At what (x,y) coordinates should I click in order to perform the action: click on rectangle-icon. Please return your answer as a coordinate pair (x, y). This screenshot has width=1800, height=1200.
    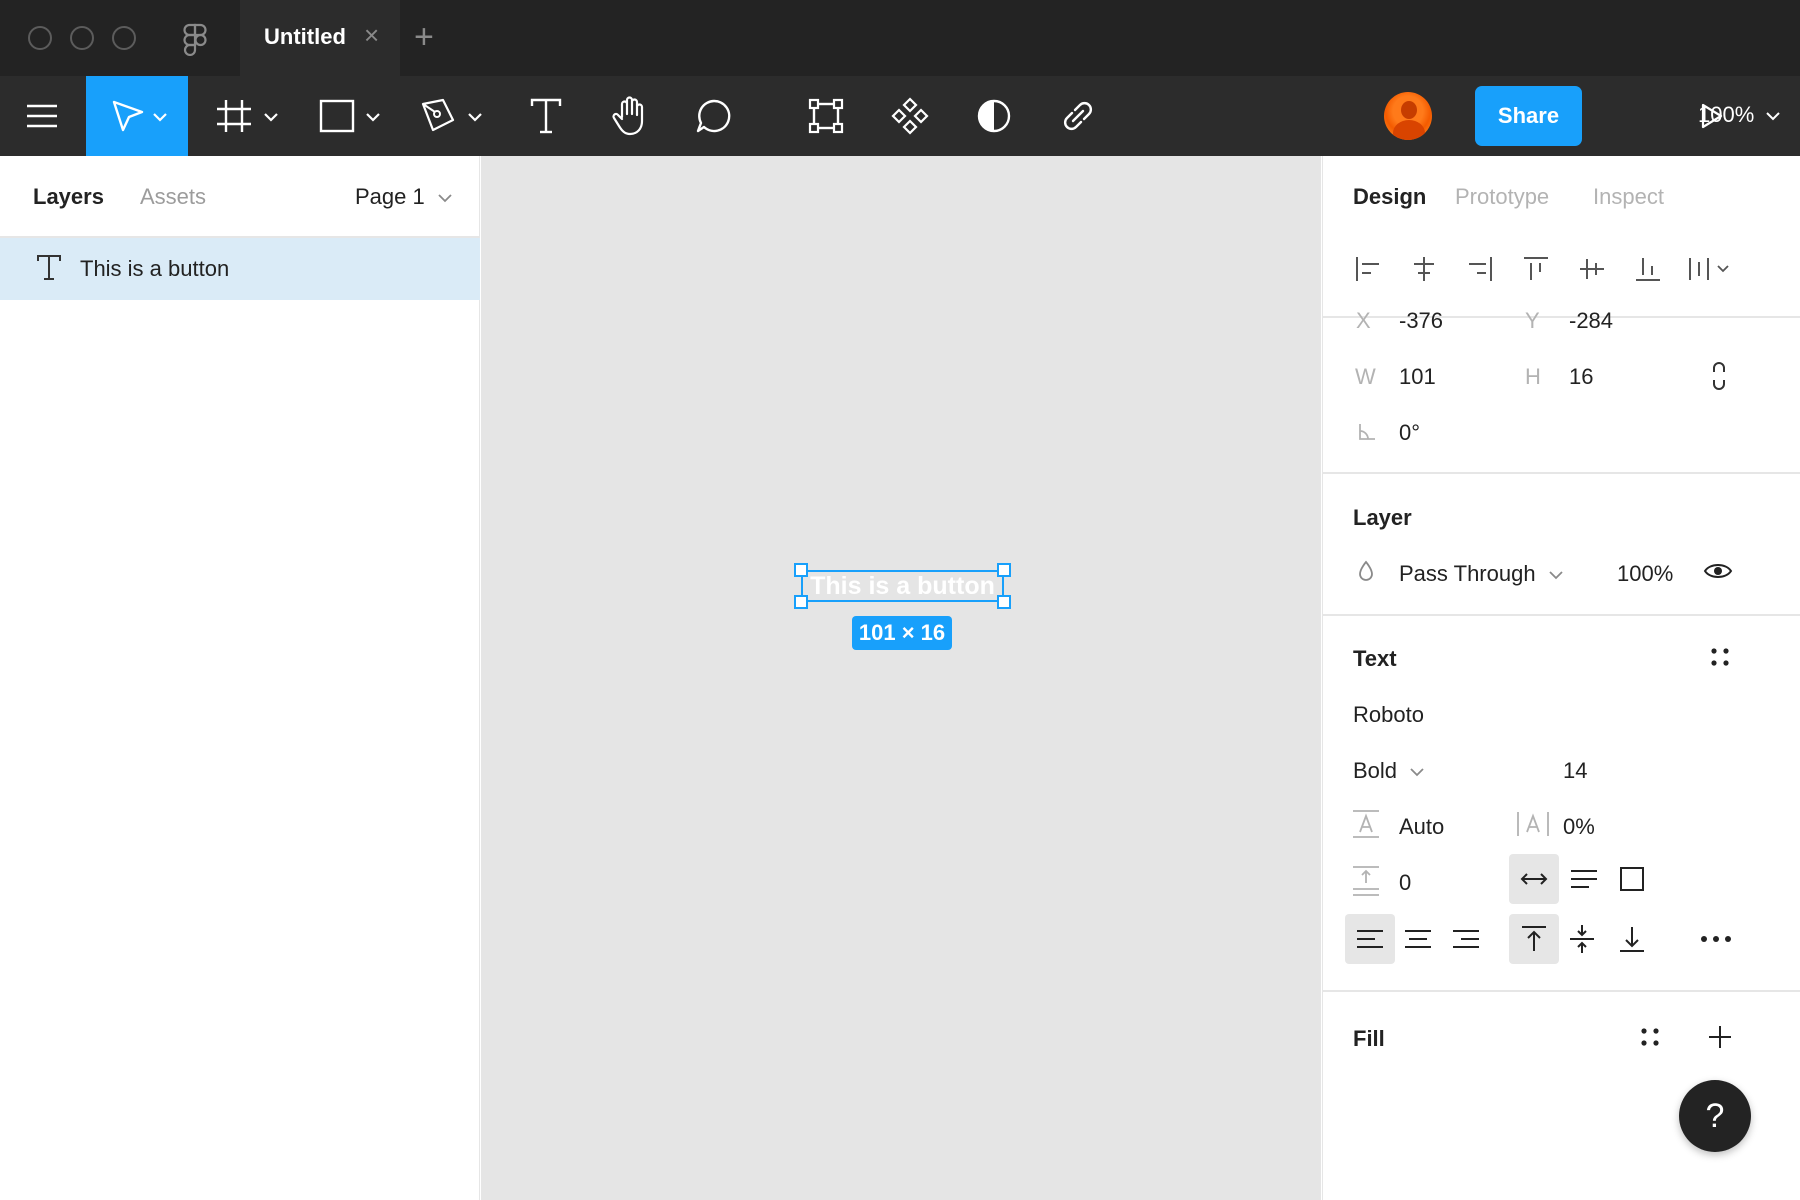
    Looking at the image, I should click on (349, 116).